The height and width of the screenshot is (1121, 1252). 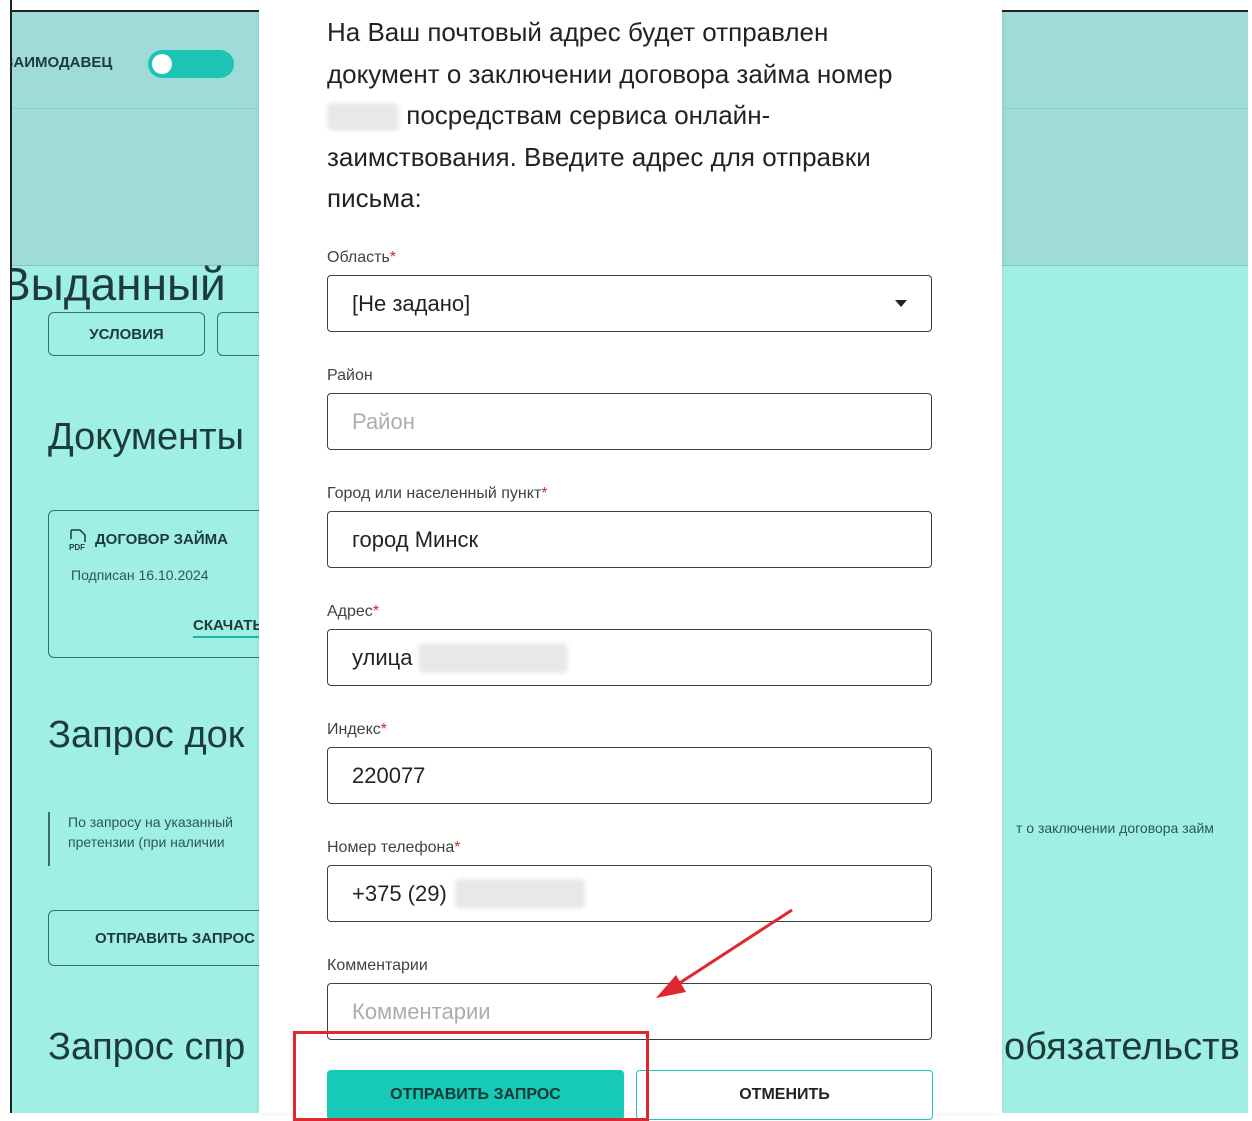 What do you see at coordinates (6, 556) in the screenshot?
I see `screenshot-border-left` at bounding box center [6, 556].